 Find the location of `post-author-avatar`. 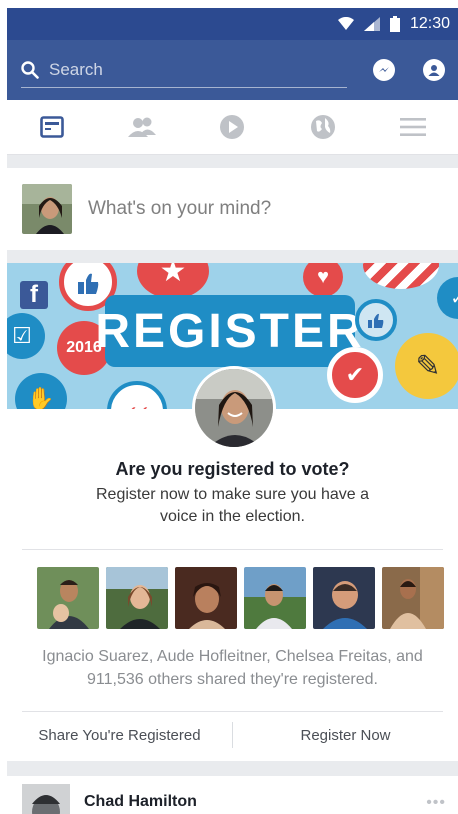

post-author-avatar is located at coordinates (46, 799).